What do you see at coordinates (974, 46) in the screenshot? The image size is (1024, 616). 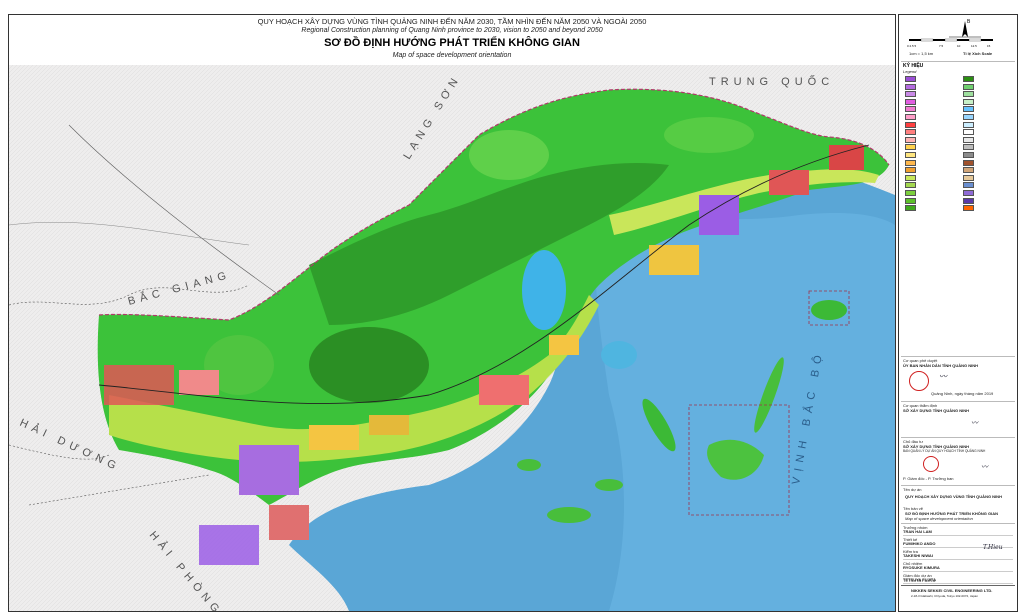 I see `svg-text: 12.5` at bounding box center [974, 46].